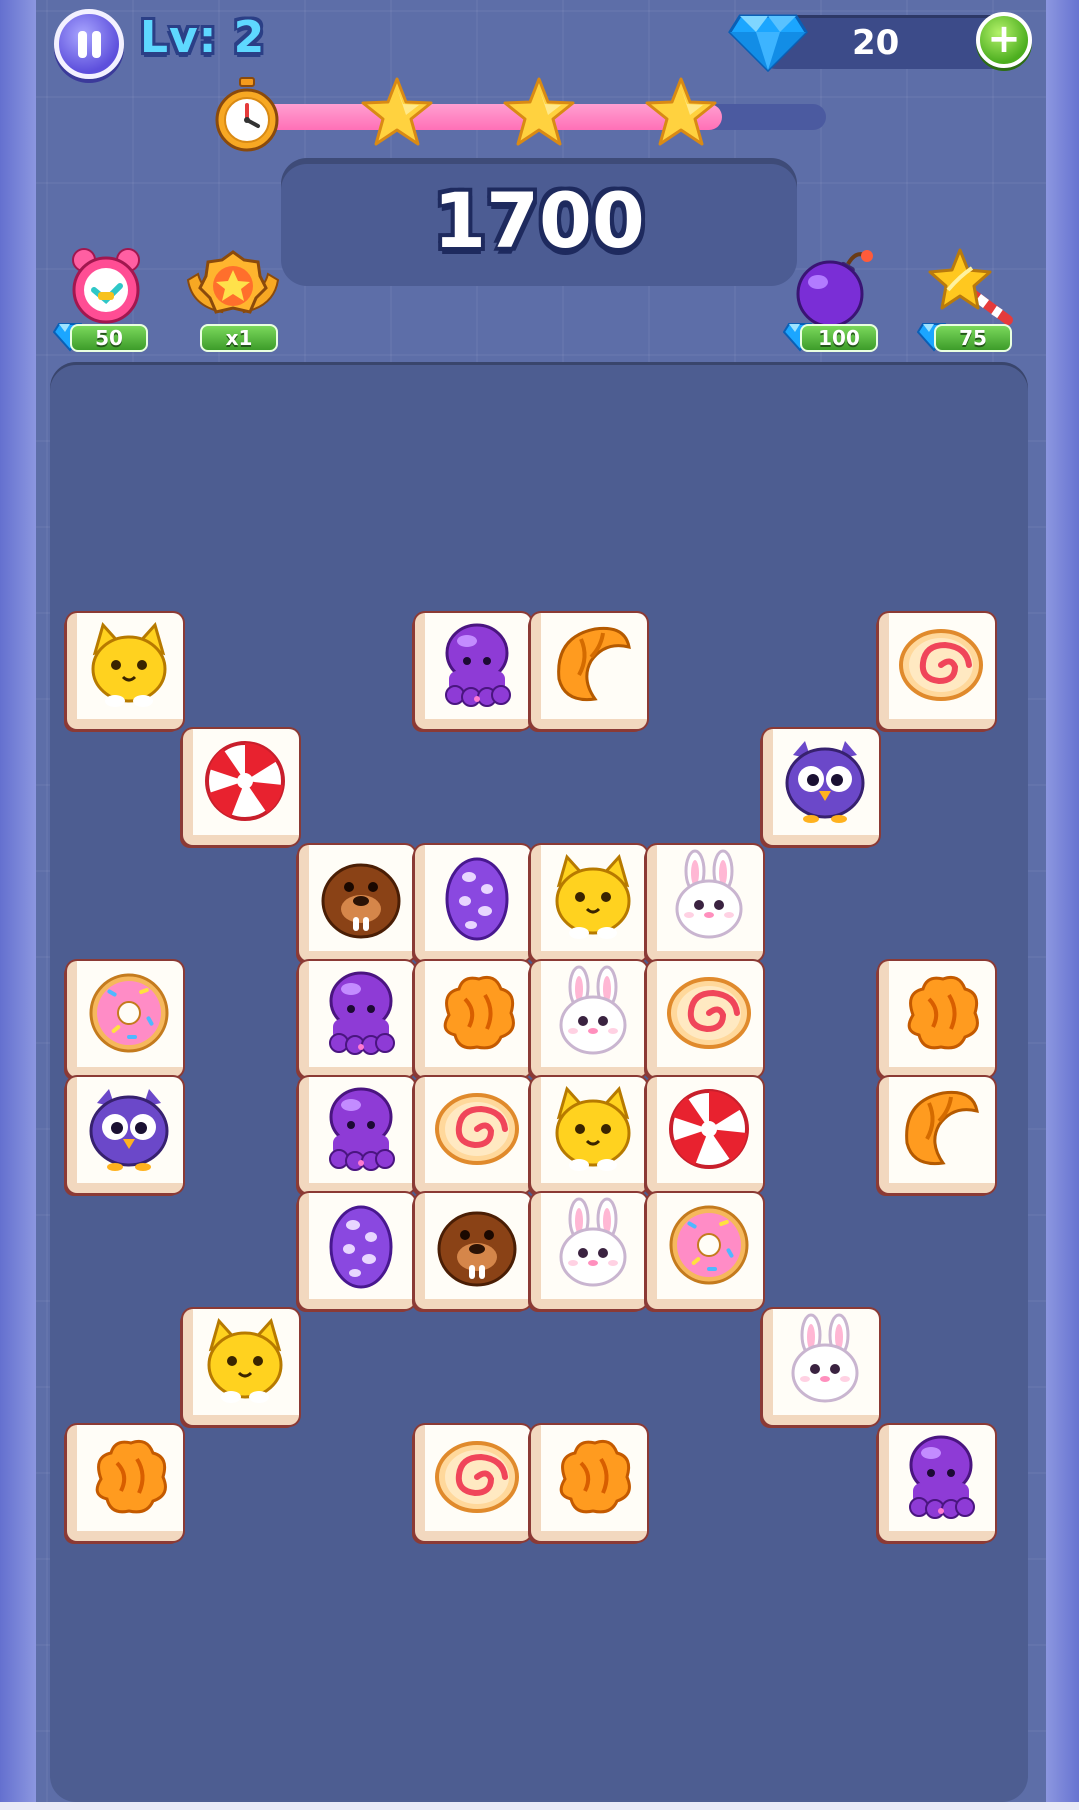 The width and height of the screenshot is (1079, 1810). Describe the element at coordinates (1004, 40) in the screenshot. I see `add-gems-button: +` at that location.